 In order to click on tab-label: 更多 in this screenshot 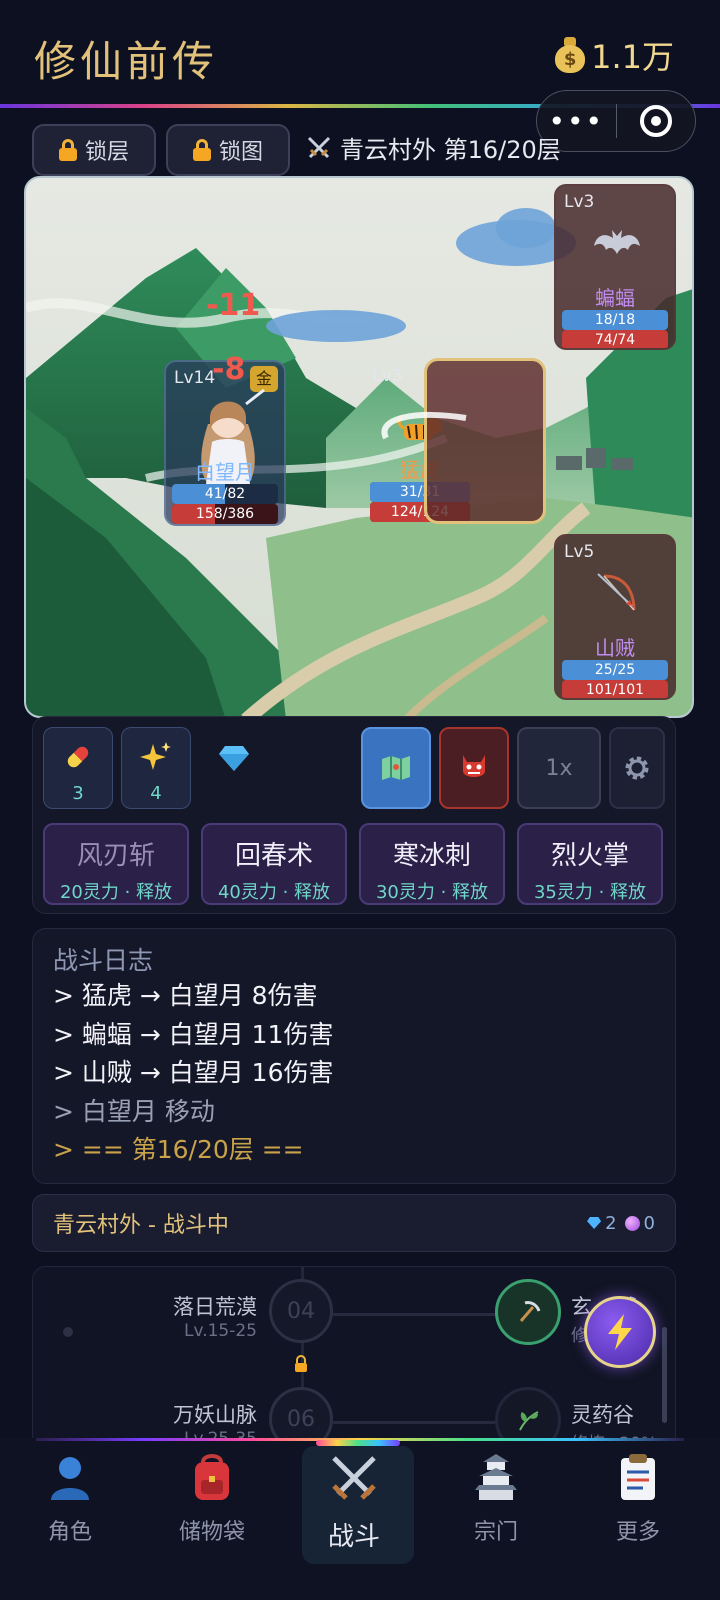, I will do `click(637, 1532)`.